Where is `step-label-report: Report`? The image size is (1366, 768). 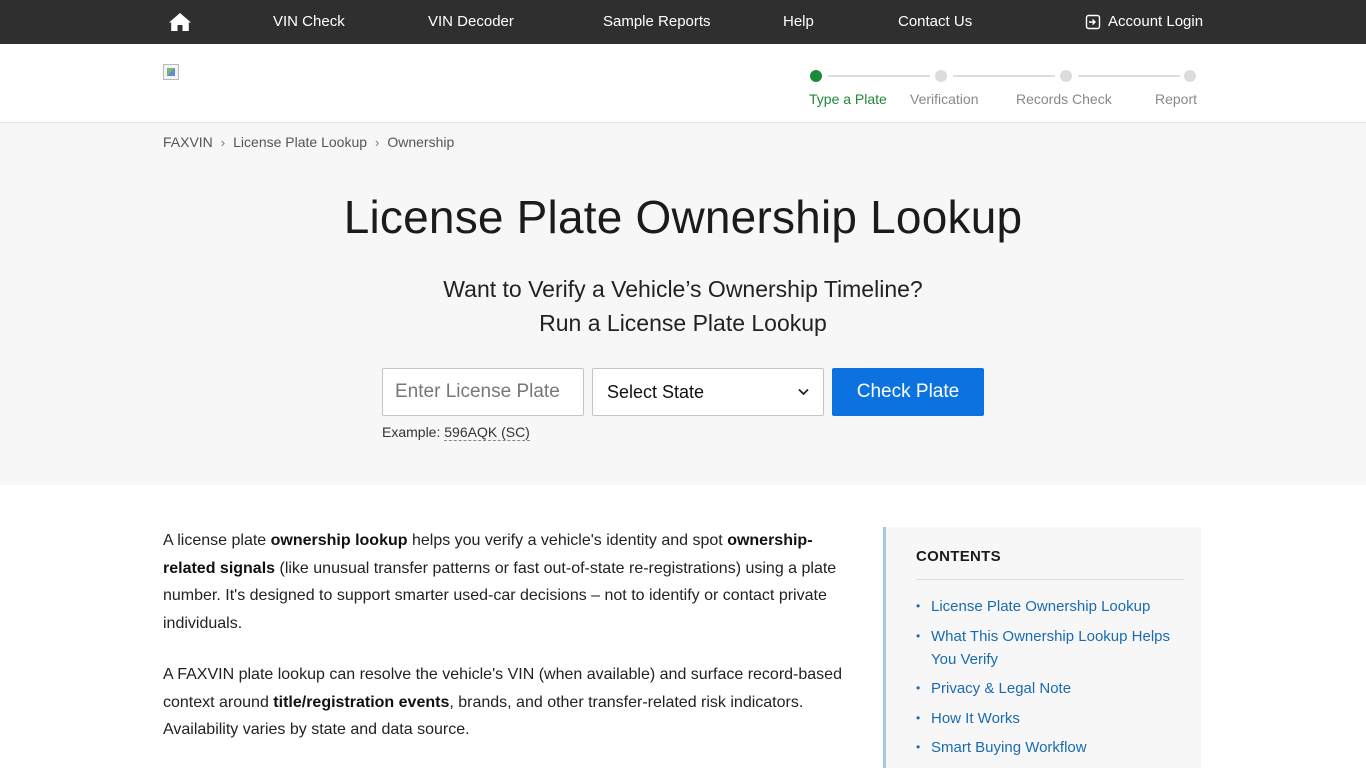
step-label-report: Report is located at coordinates (1176, 99).